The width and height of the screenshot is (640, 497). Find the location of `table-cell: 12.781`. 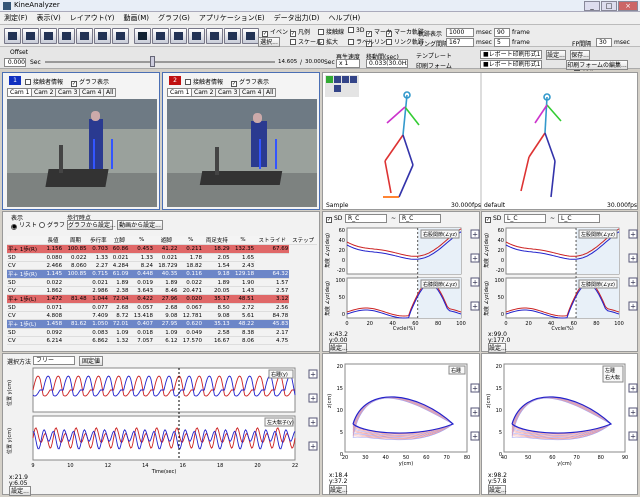

table-cell: 12.781 is located at coordinates (190, 315).